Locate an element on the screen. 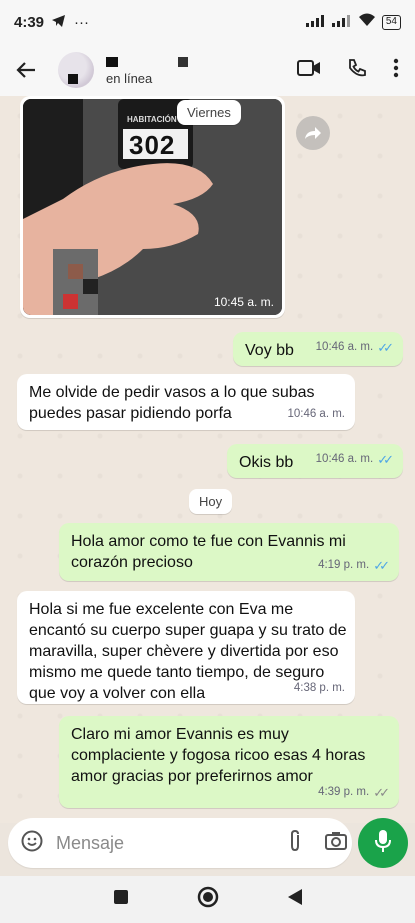 Image resolution: width=415 pixels, height=923 pixels. message-input is located at coordinates (172, 843).